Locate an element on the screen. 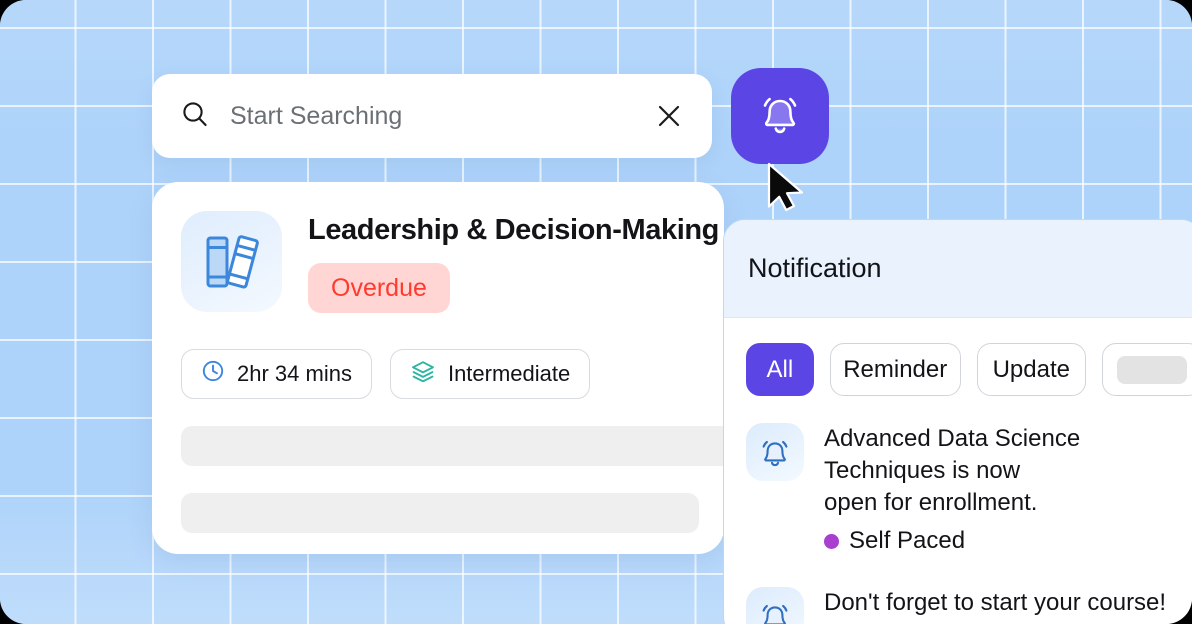 This screenshot has width=1192, height=624. close-icon is located at coordinates (669, 116).